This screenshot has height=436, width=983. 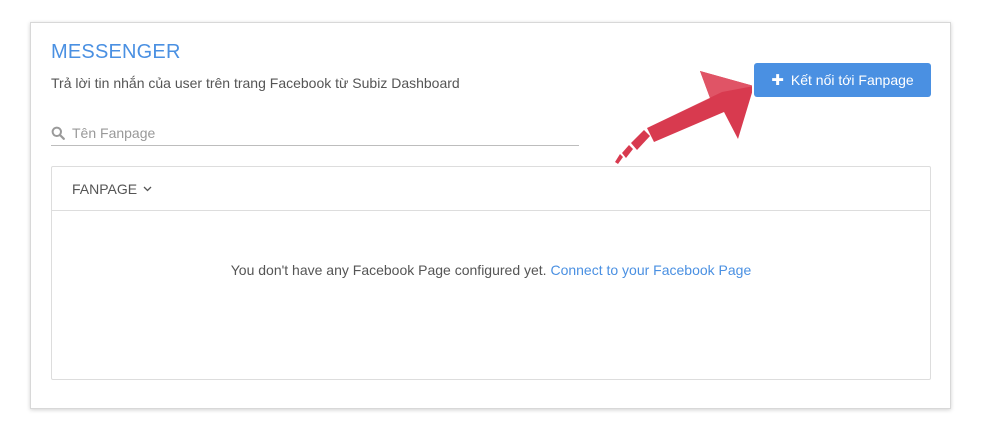 What do you see at coordinates (147, 188) in the screenshot?
I see `chevron-down-icon` at bounding box center [147, 188].